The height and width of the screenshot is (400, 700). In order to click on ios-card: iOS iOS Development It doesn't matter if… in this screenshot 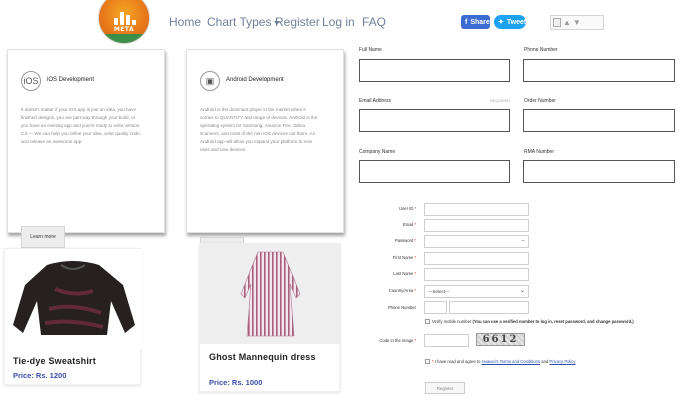, I will do `click(86, 148)`.